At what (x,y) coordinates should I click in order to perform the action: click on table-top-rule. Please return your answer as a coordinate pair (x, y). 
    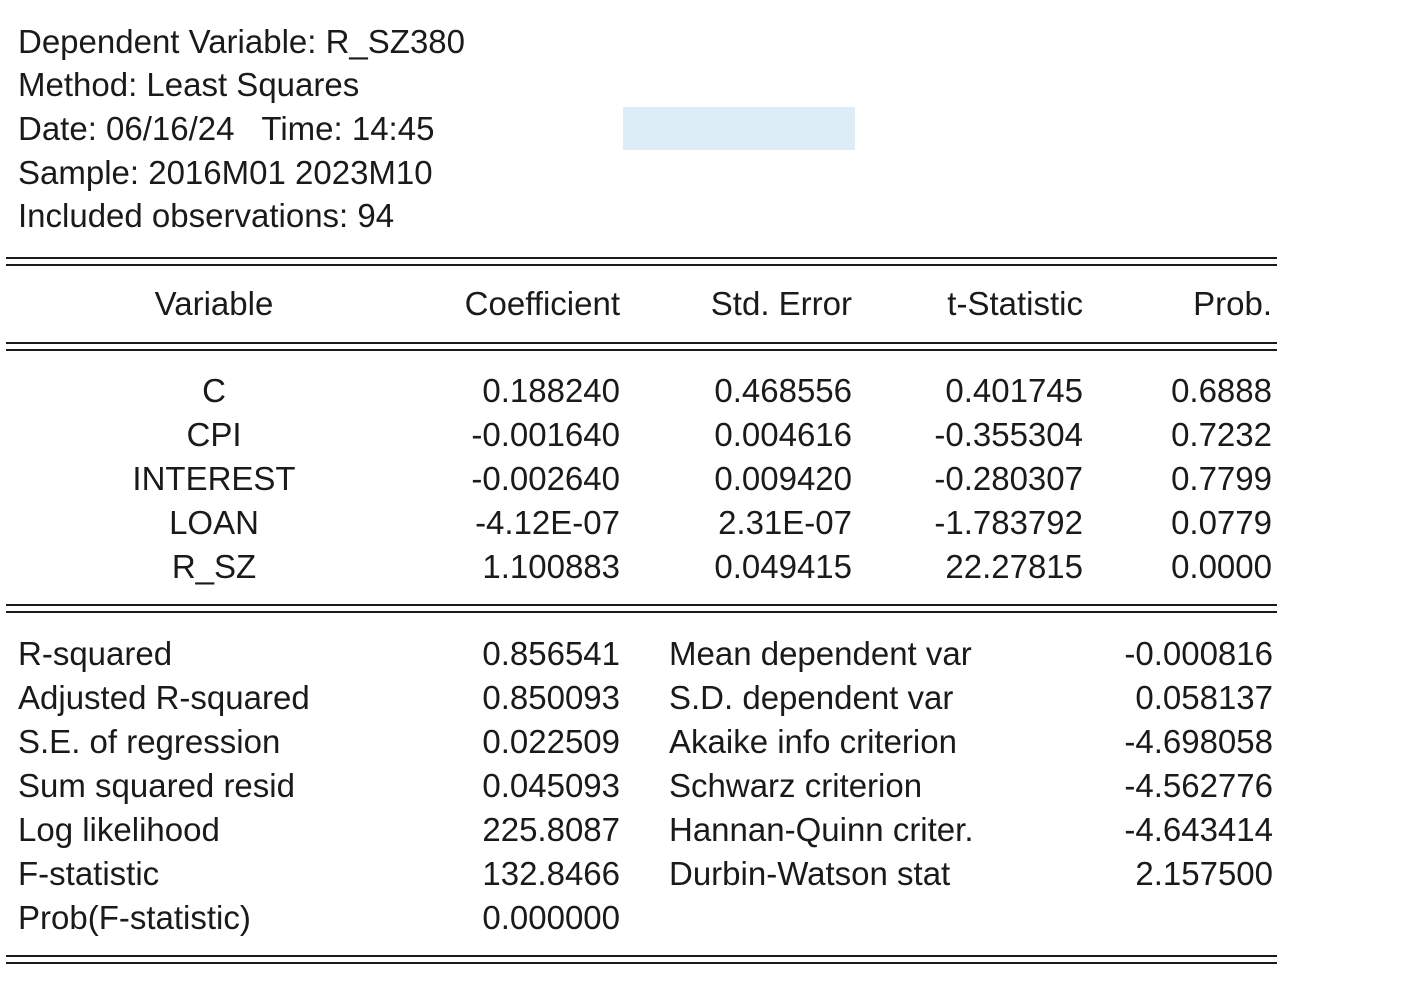
    Looking at the image, I should click on (641, 258).